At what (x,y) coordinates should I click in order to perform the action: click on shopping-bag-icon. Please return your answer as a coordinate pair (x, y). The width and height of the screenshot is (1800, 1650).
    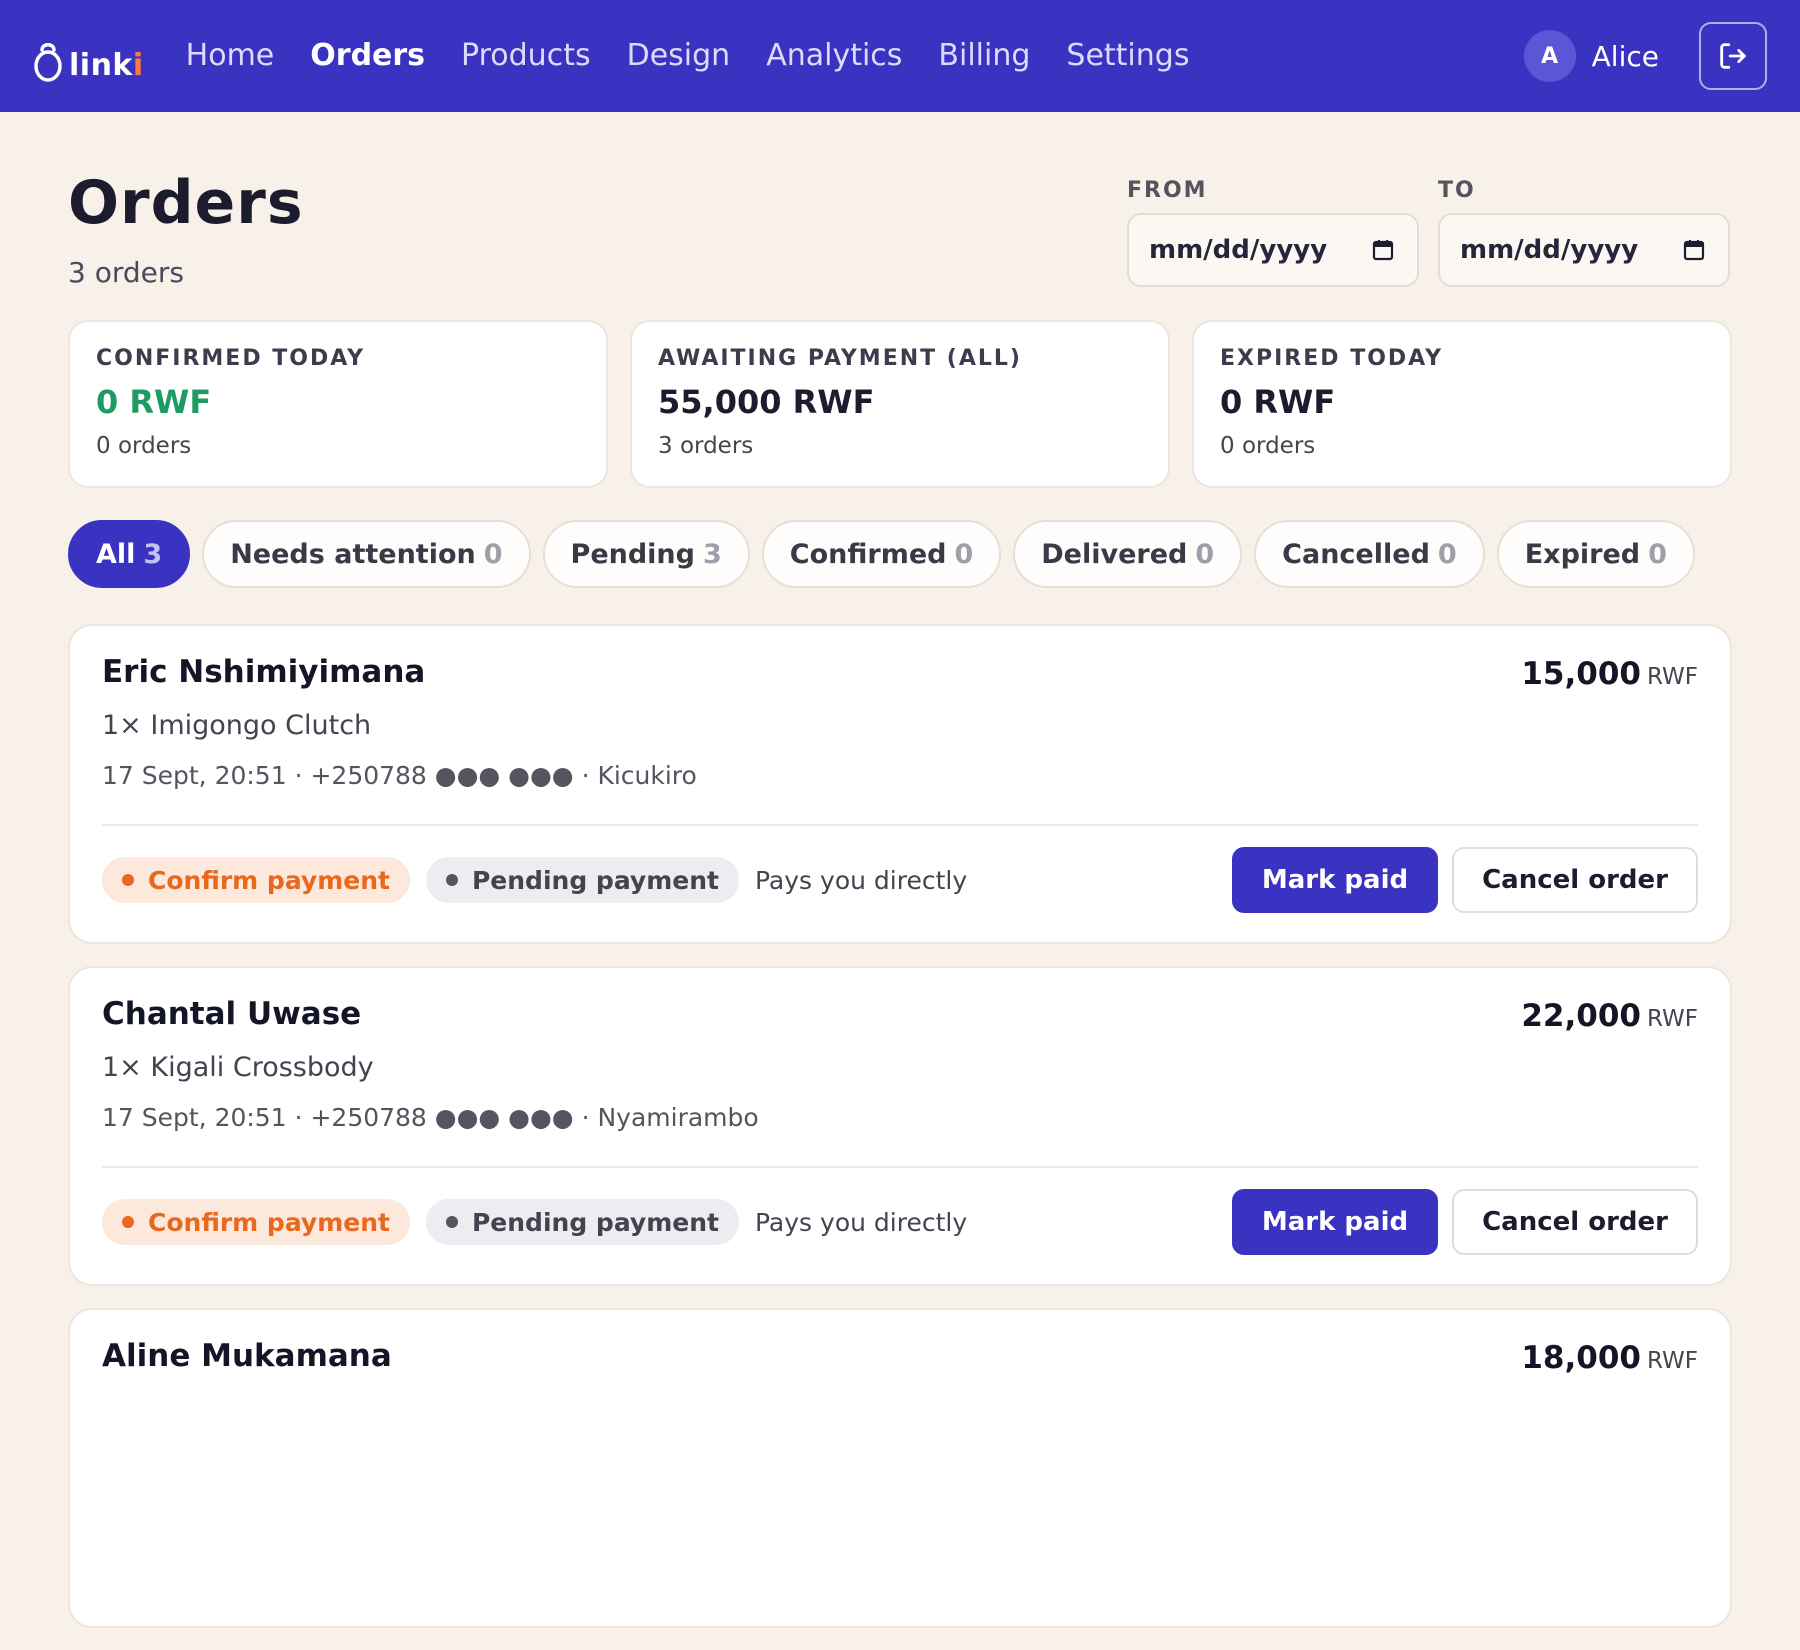
    Looking at the image, I should click on (48, 62).